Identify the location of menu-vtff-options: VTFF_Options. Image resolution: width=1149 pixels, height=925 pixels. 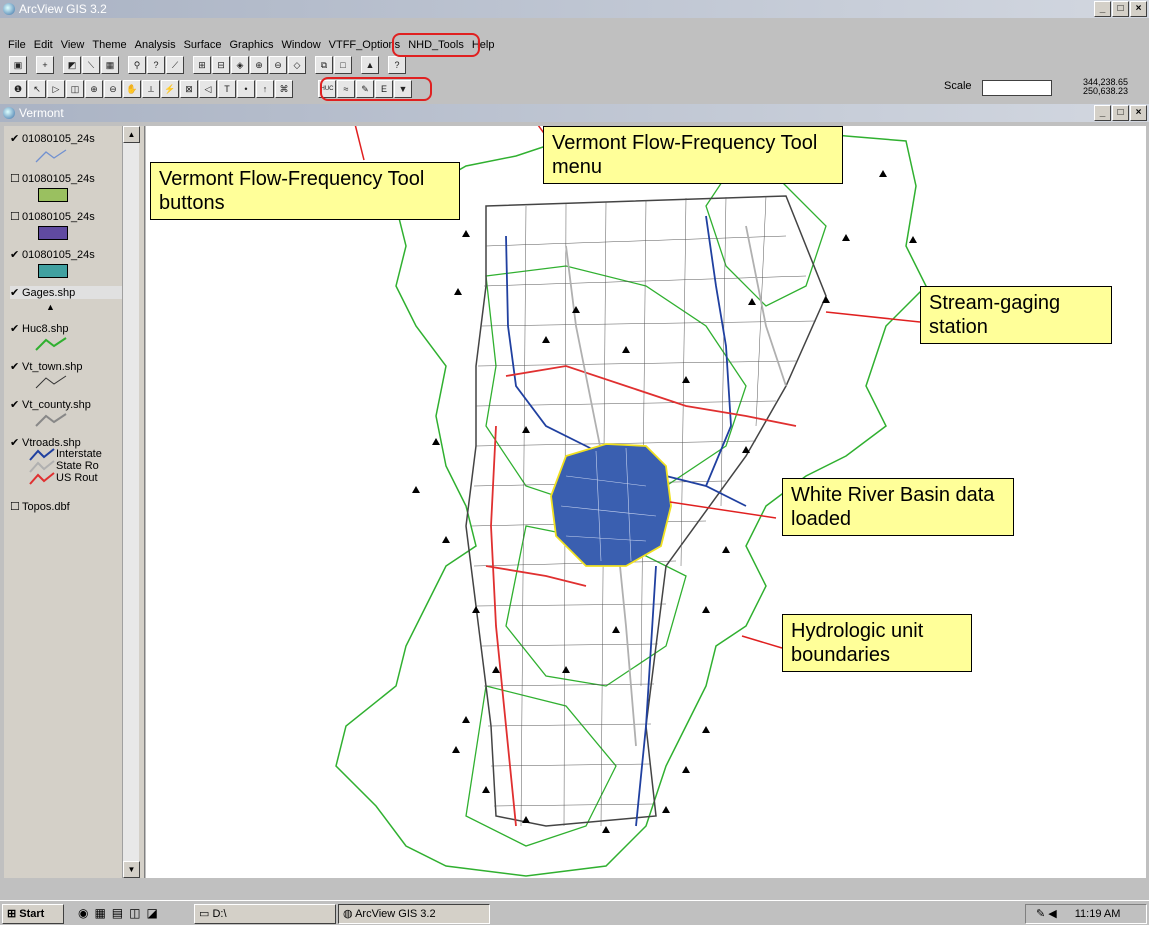
(365, 45).